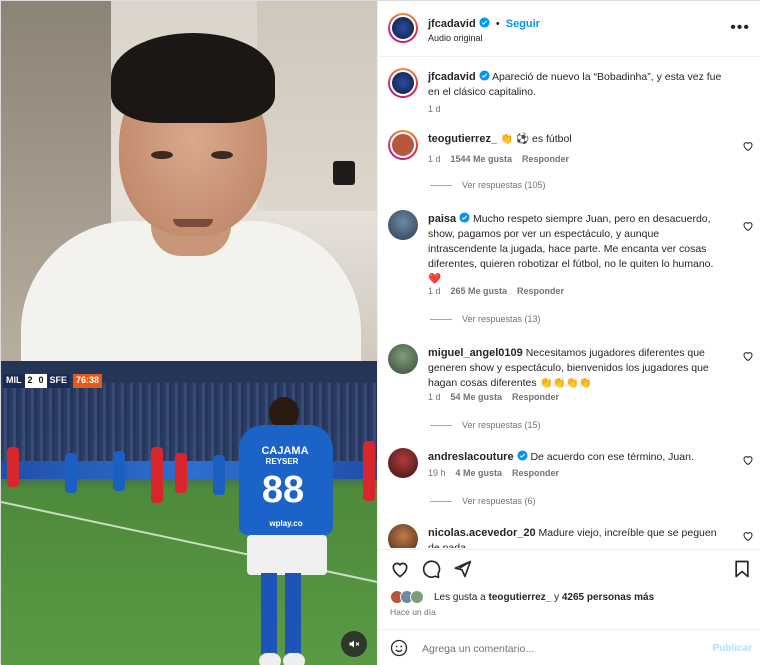 The height and width of the screenshot is (665, 760). Describe the element at coordinates (410, 597) in the screenshot. I see `liker-avatars` at that location.